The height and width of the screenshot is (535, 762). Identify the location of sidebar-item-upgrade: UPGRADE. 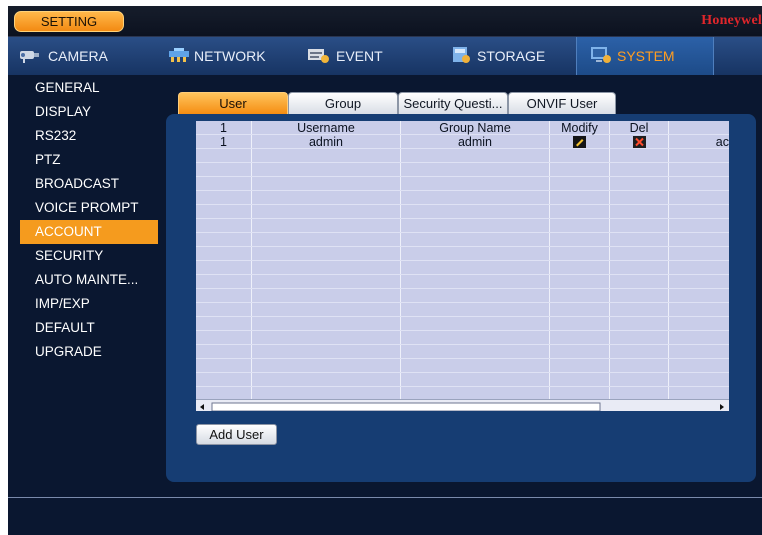
(83, 352).